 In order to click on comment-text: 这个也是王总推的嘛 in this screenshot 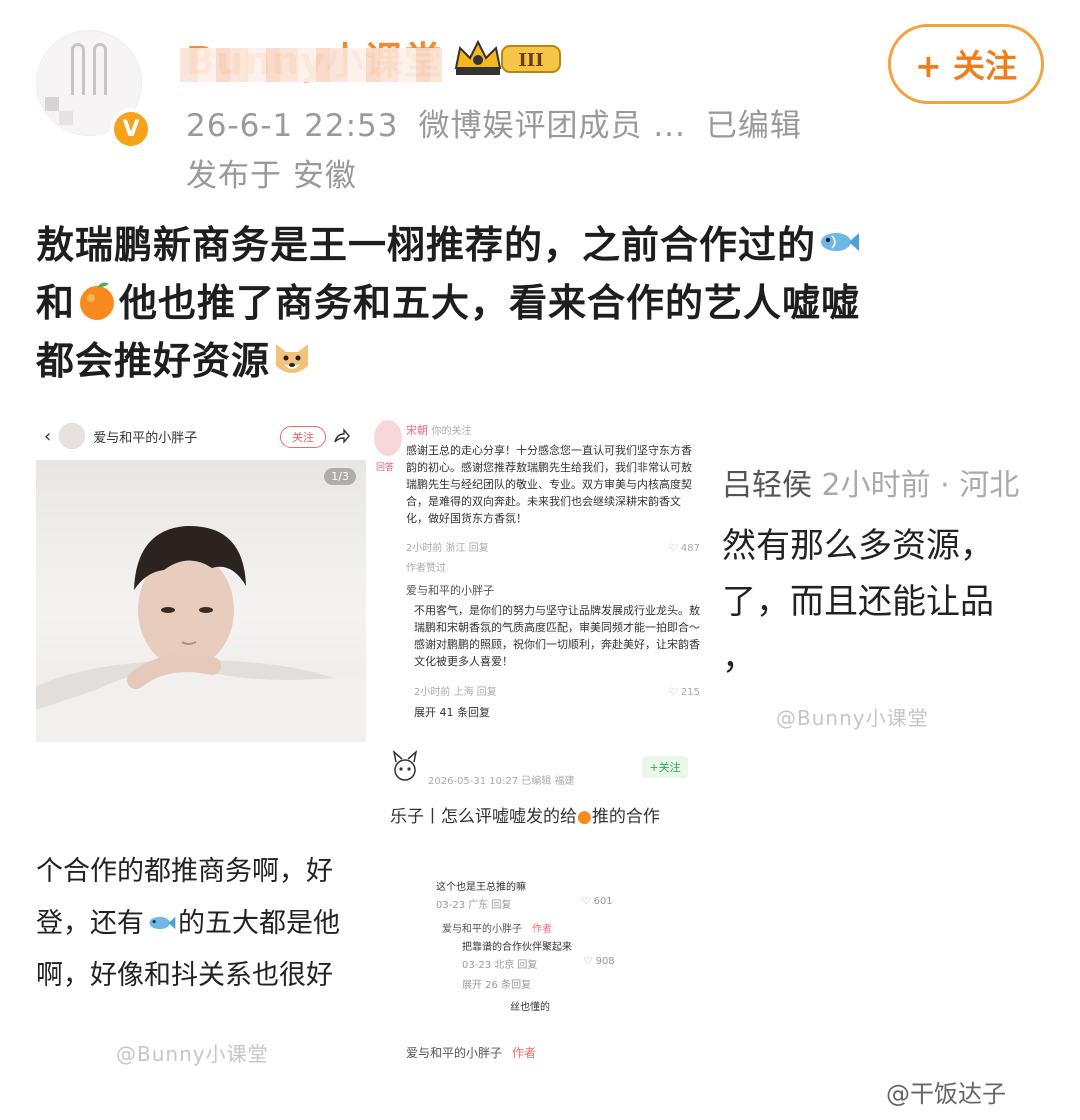, I will do `click(481, 887)`.